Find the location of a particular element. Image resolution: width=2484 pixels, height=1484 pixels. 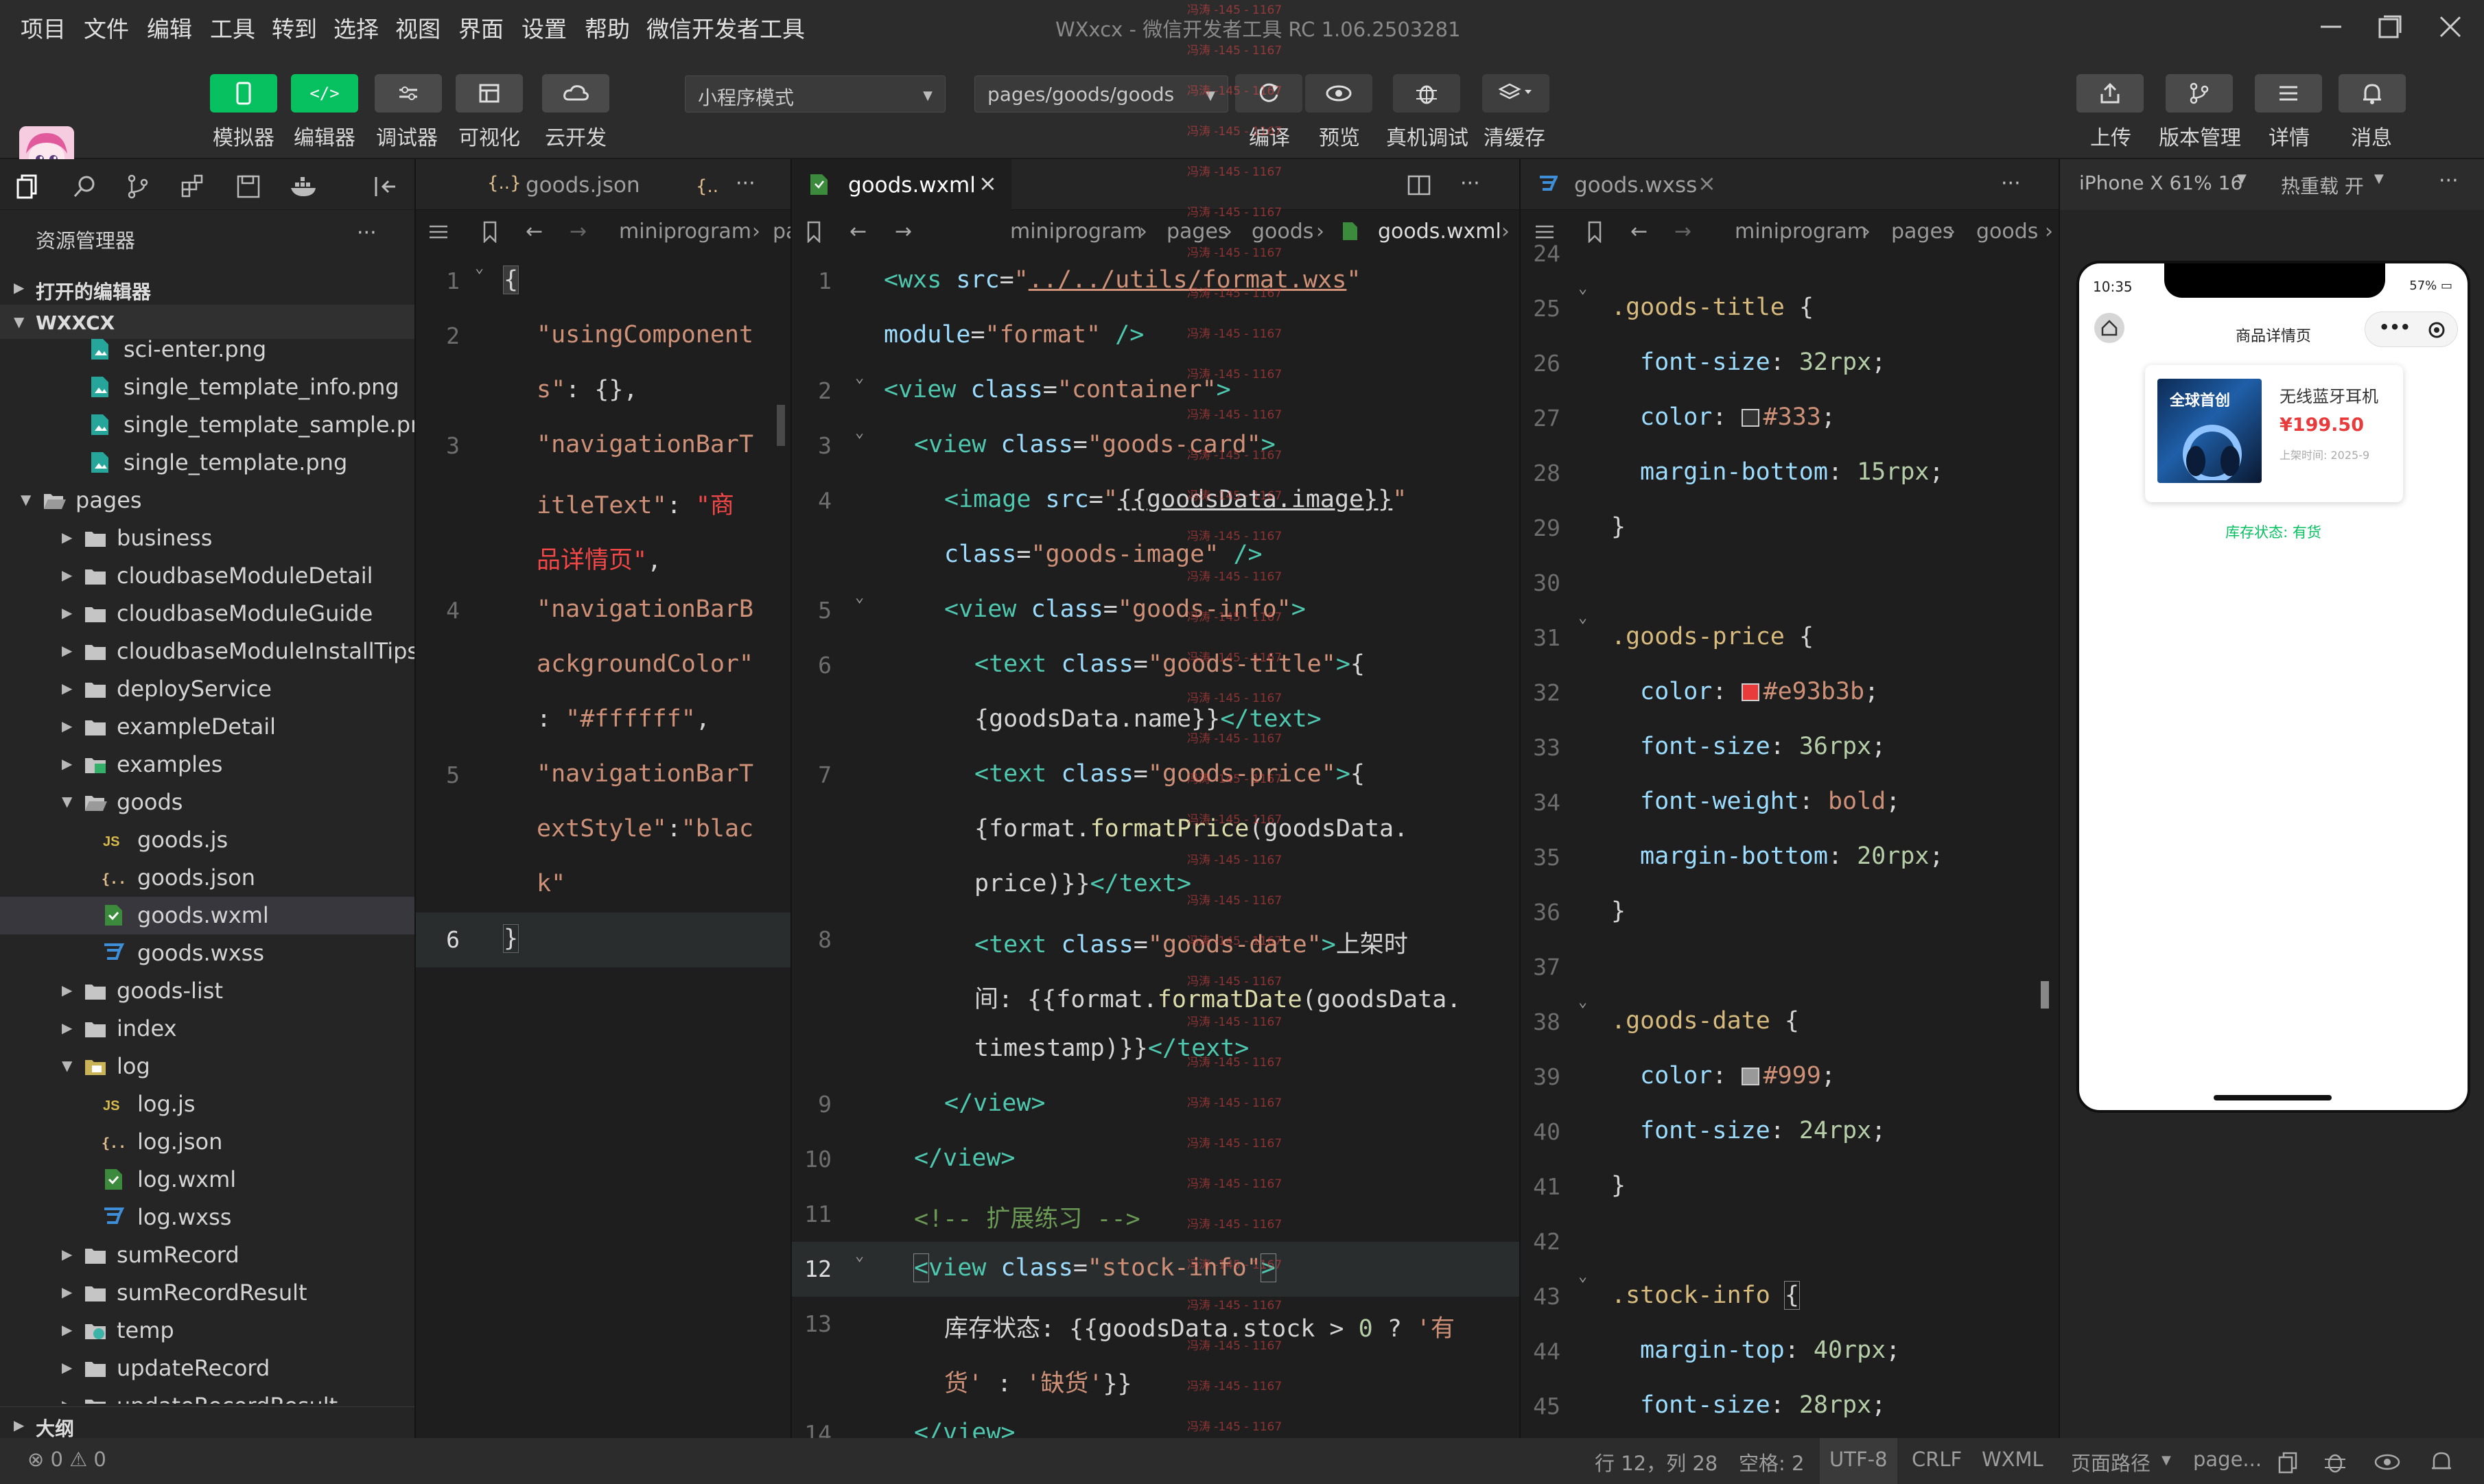

tab-goods-wxss: goods.wxss × is located at coordinates (1623, 184).